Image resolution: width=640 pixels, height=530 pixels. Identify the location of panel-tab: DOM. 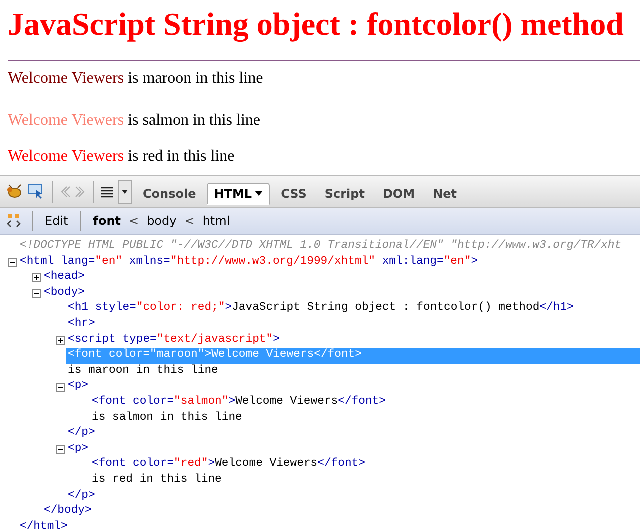
(399, 193).